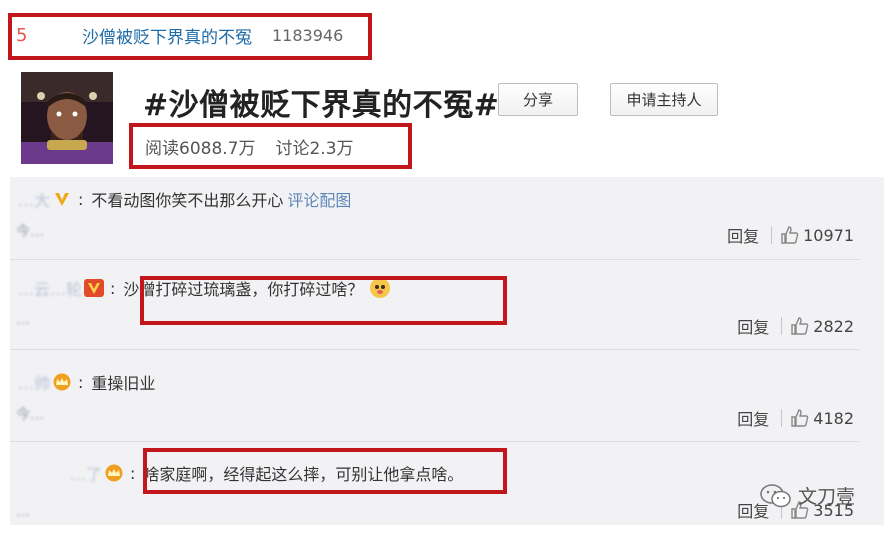  I want to click on like-button: 4182, so click(822, 418).